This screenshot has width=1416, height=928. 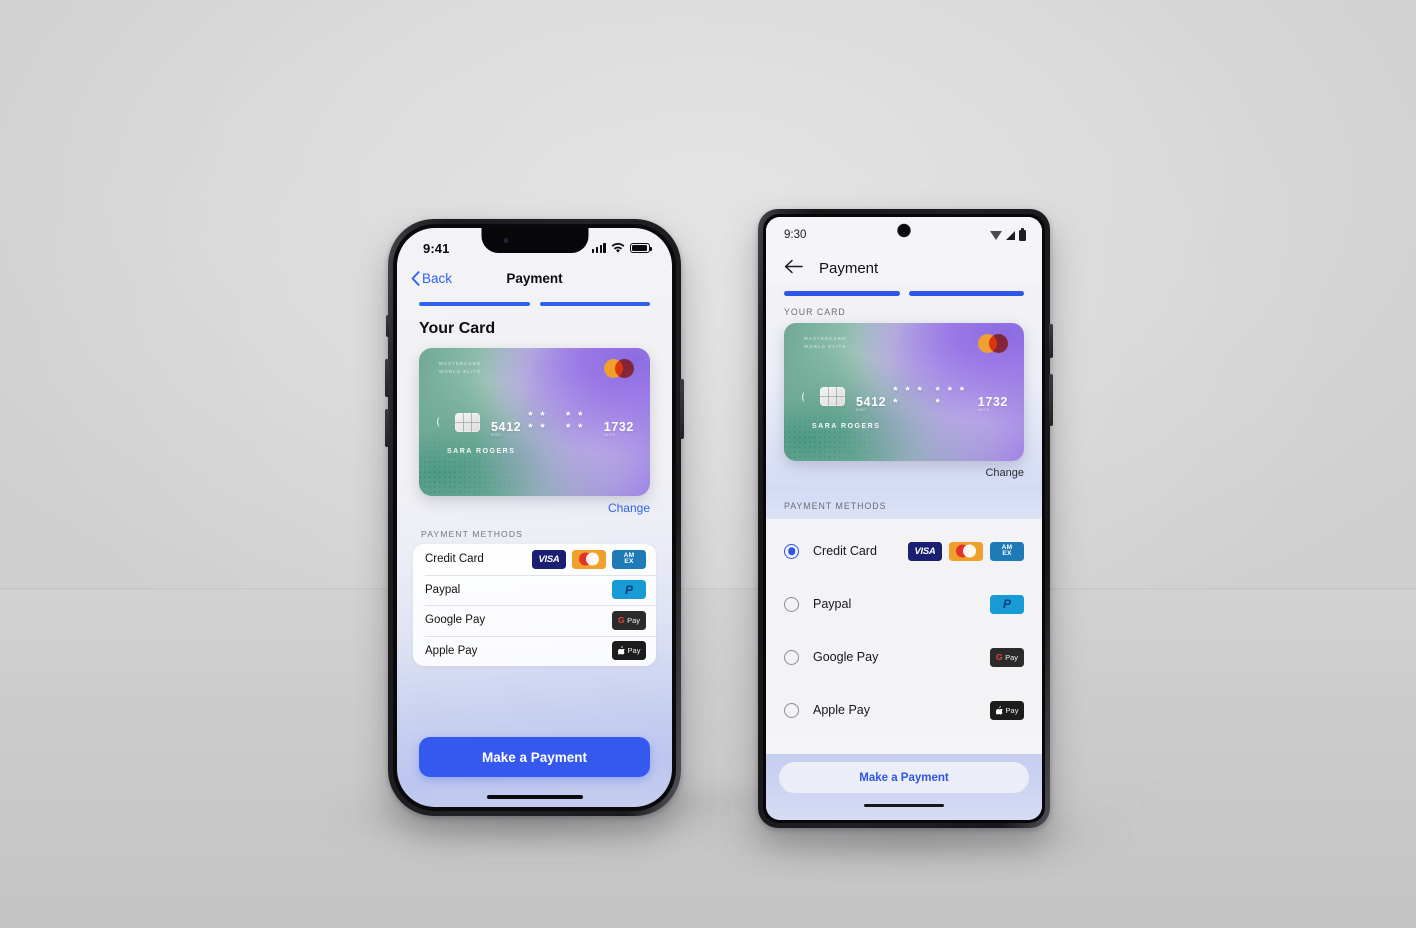 What do you see at coordinates (619, 368) in the screenshot?
I see `mastercard-logo-icon` at bounding box center [619, 368].